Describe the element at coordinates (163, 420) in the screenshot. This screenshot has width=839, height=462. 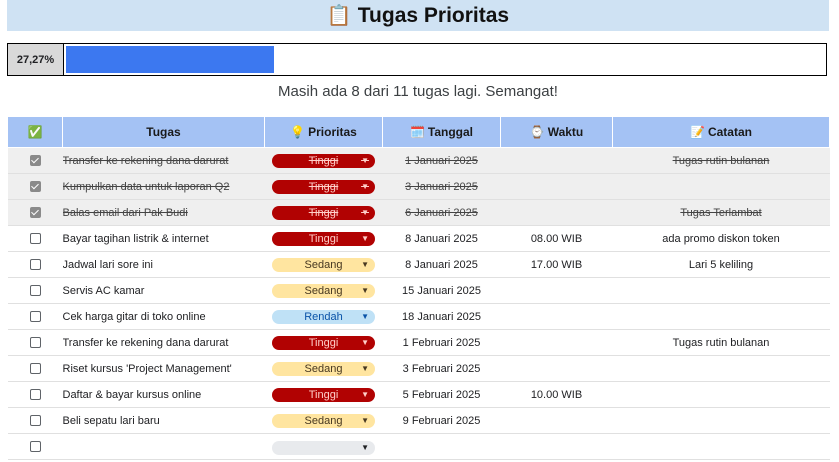
I see `task-cell: Beli sepatu lari baru` at that location.